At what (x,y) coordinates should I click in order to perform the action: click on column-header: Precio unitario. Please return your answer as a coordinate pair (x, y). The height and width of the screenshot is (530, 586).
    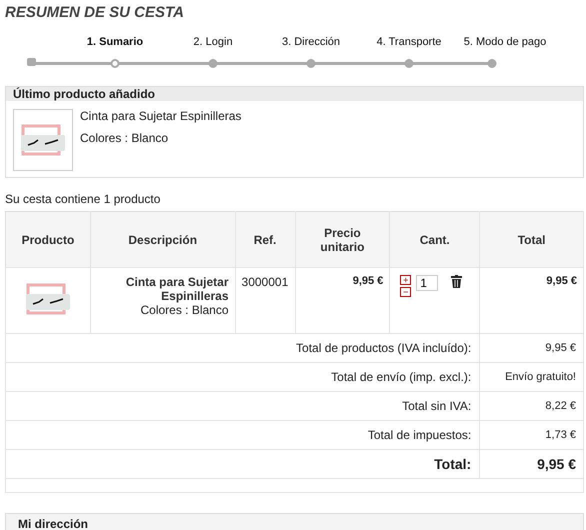
    Looking at the image, I should click on (342, 240).